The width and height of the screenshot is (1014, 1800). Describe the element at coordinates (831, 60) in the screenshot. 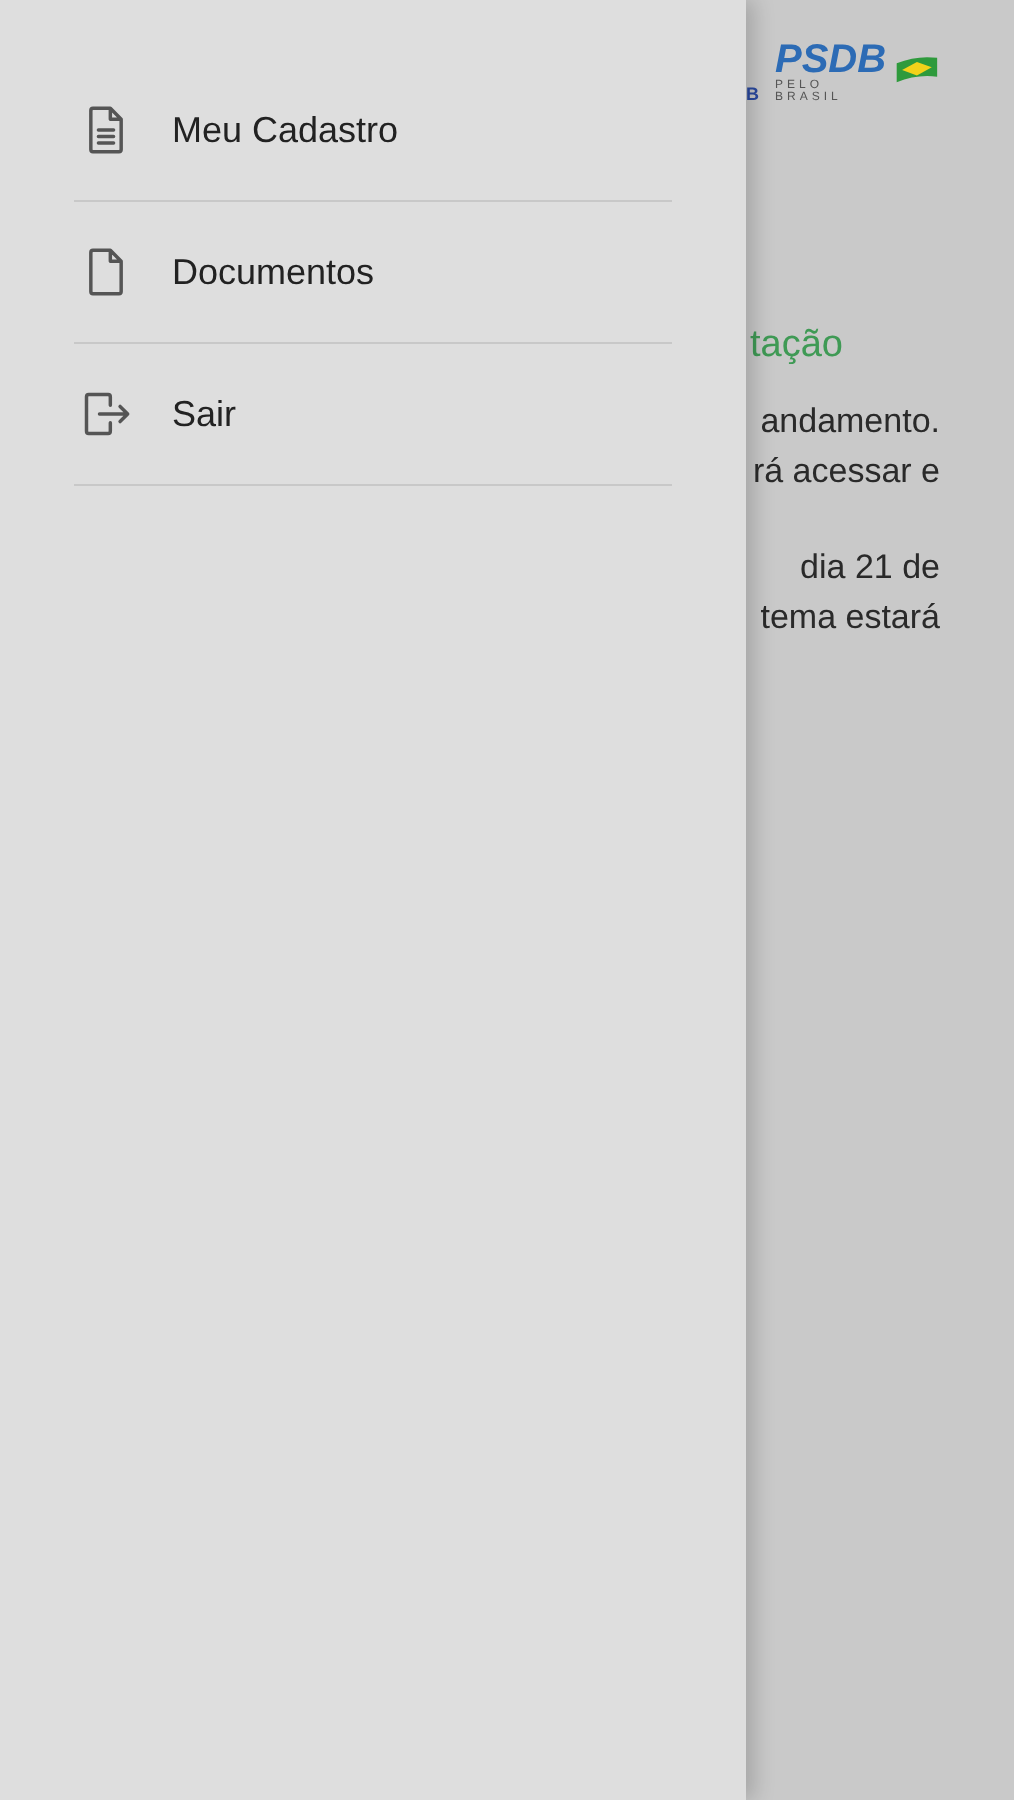

I see `logo-text: PSDB` at that location.